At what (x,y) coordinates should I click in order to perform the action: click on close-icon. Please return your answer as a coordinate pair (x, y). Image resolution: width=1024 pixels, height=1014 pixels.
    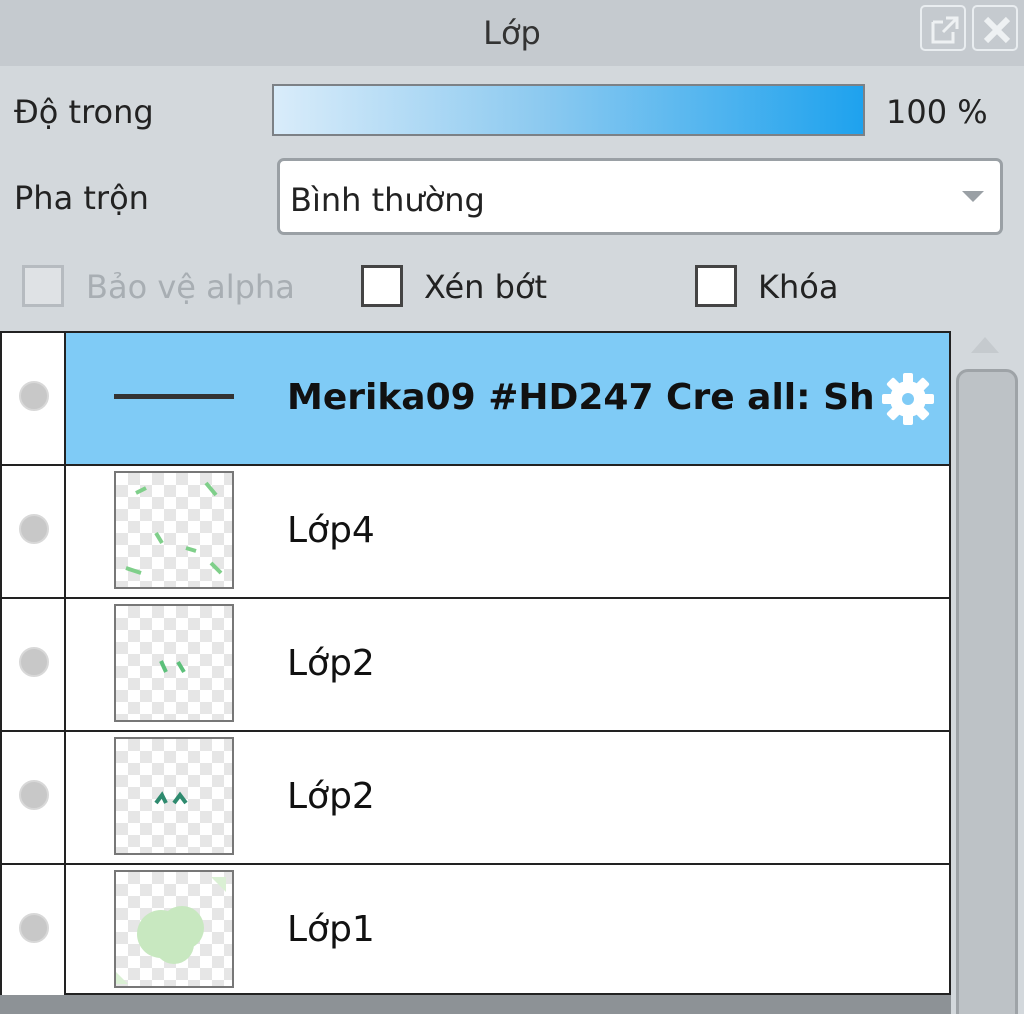
    Looking at the image, I should click on (997, 30).